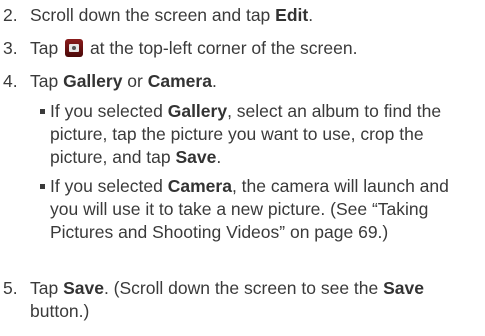  I want to click on step-2: 2. Scroll down the screen and tap Edit., so click(242, 15).